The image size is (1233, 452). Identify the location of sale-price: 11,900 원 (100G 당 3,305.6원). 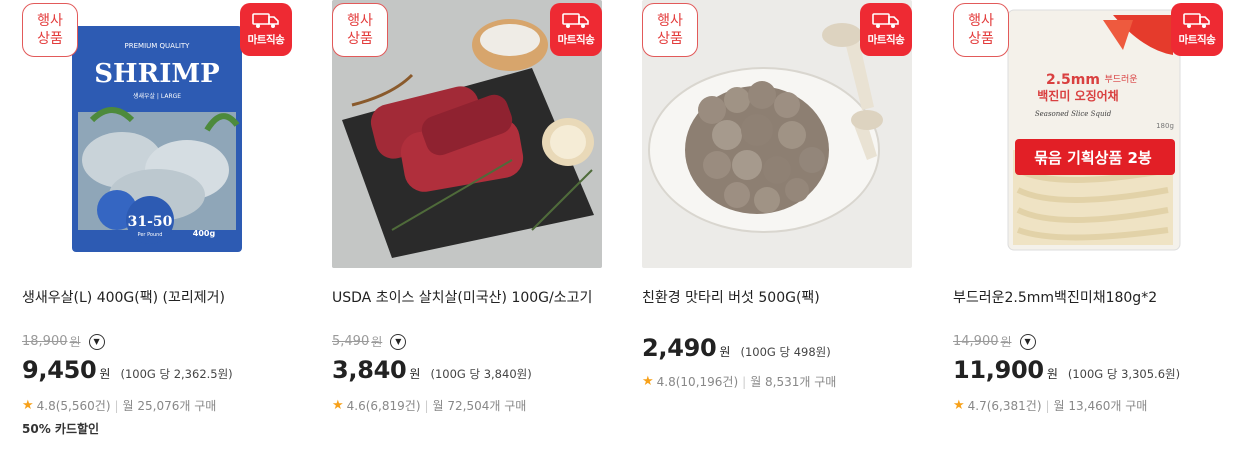
(1067, 370).